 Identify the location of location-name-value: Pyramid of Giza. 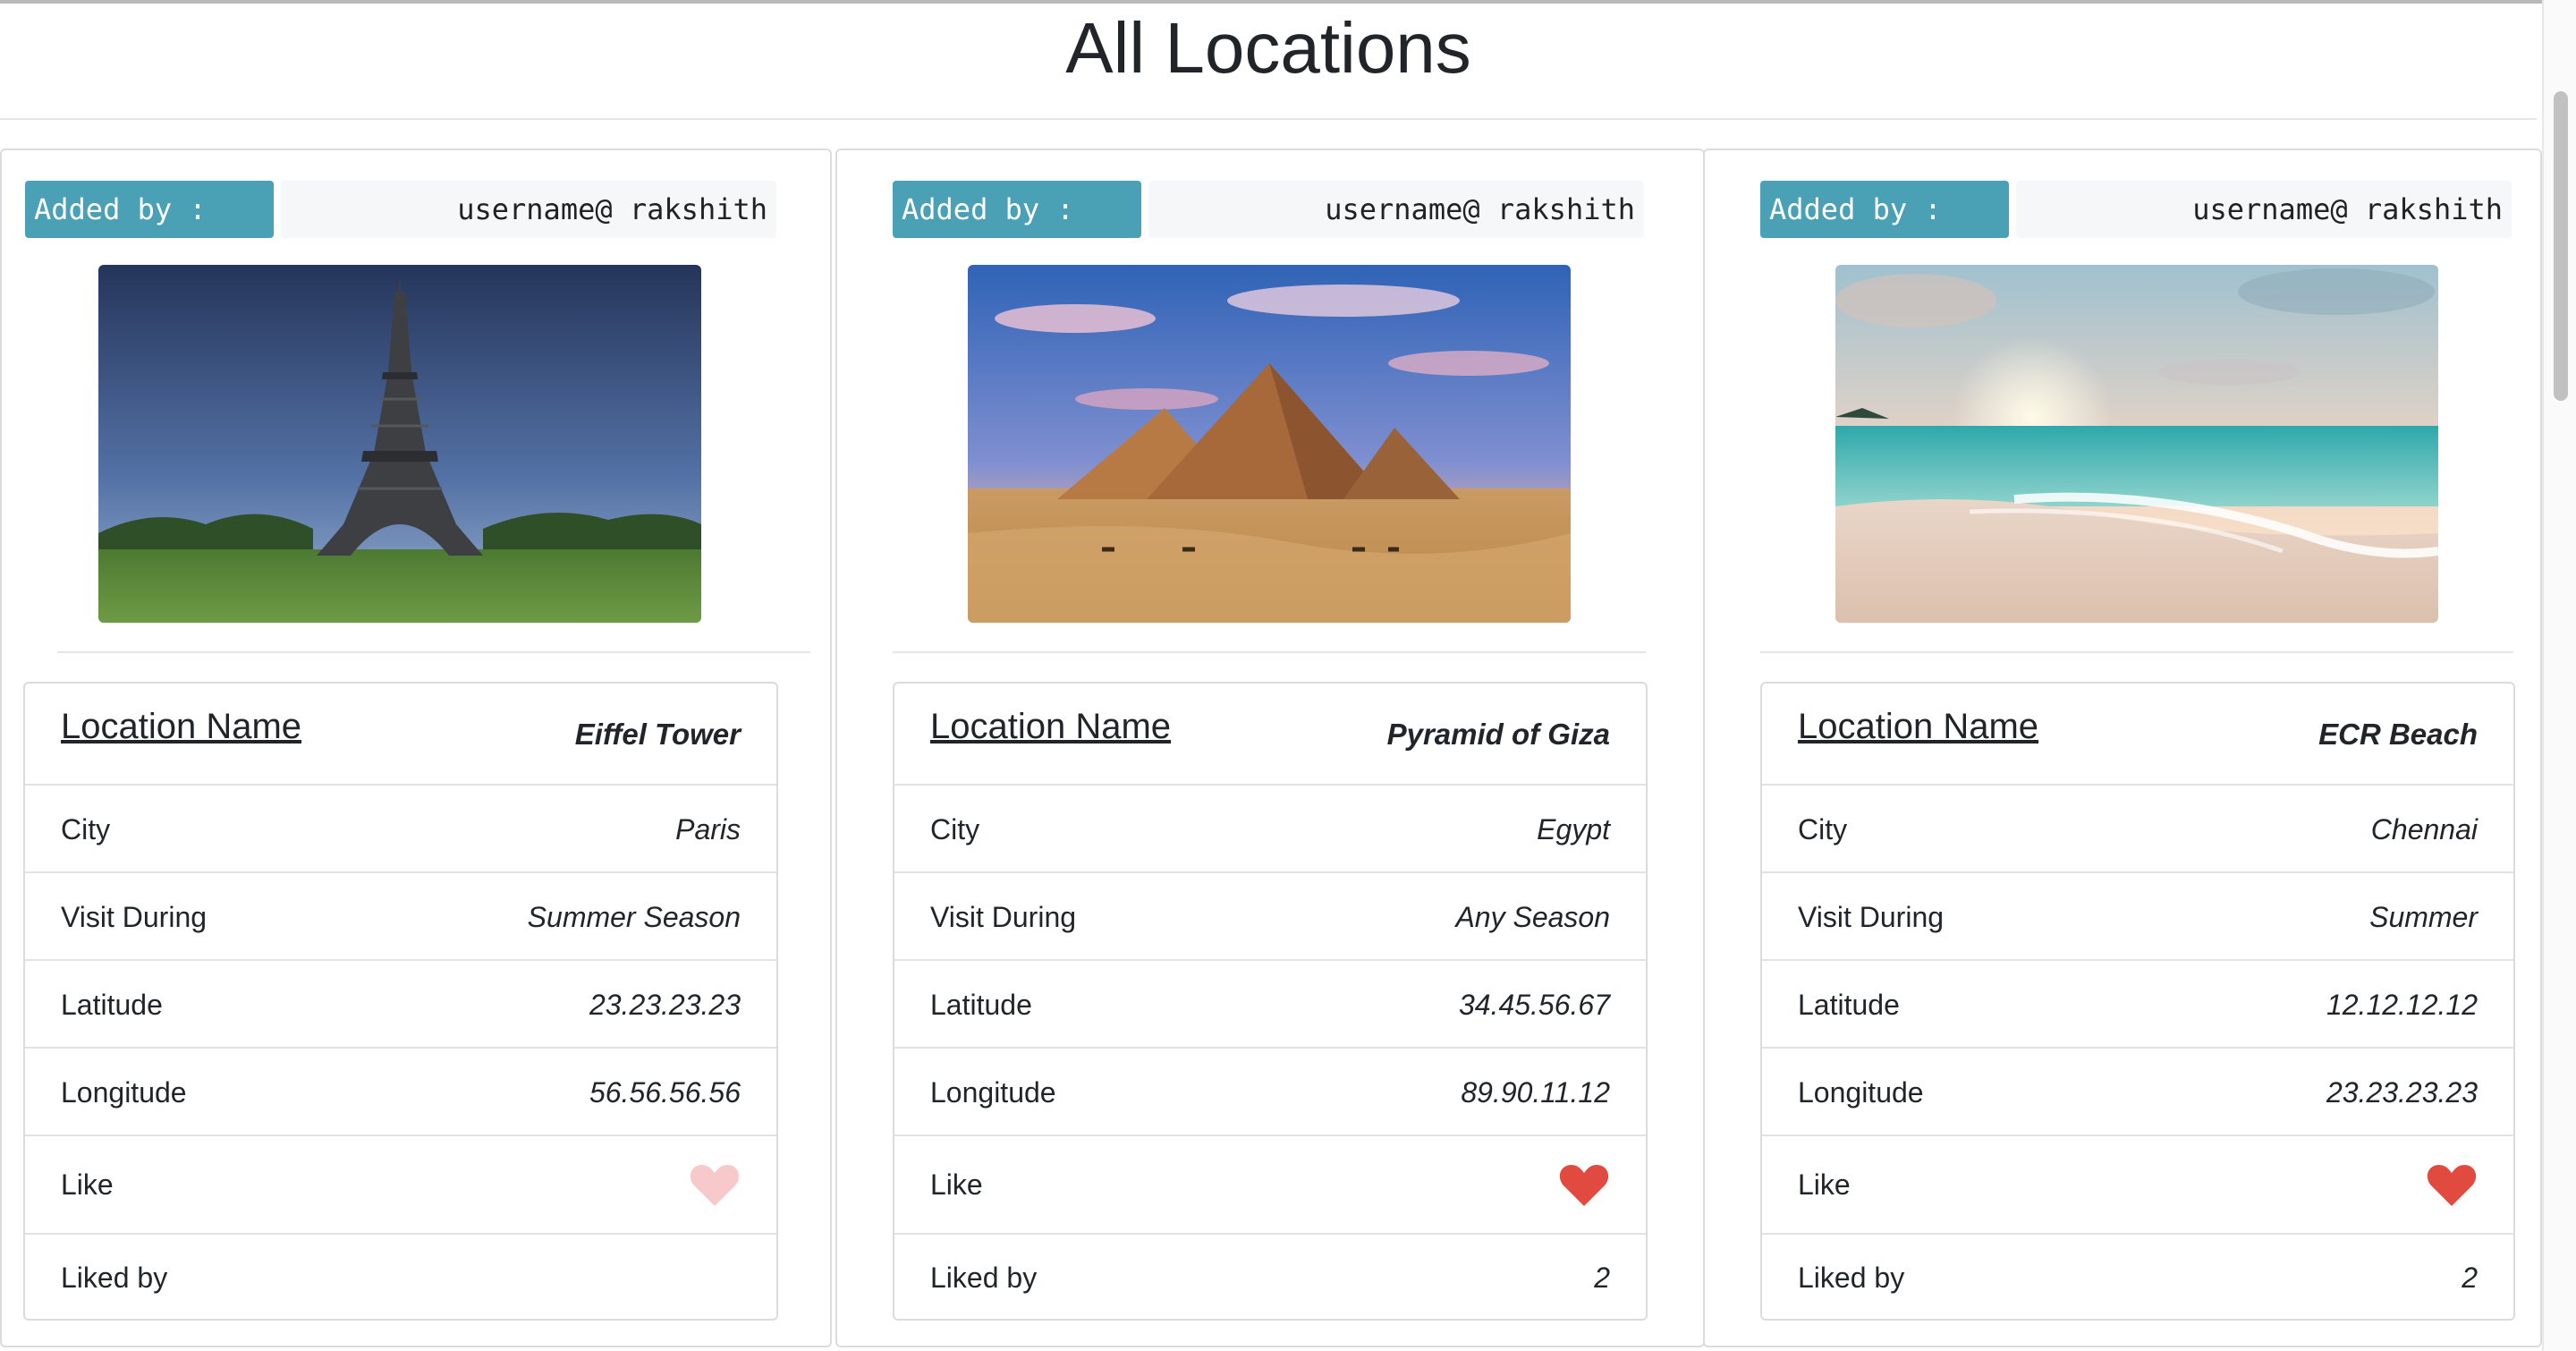
(1498, 735).